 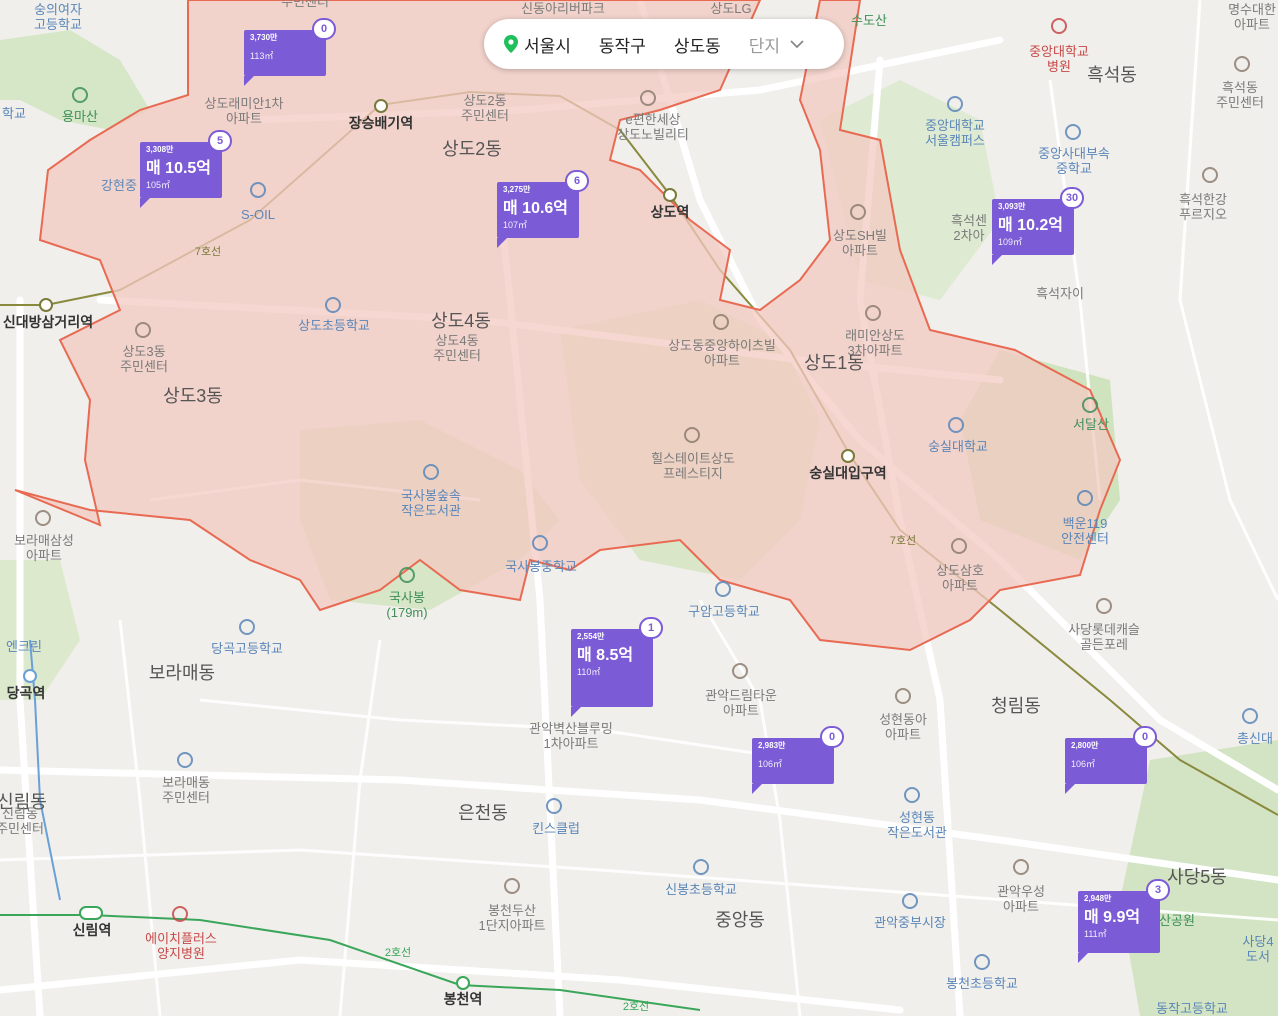 What do you see at coordinates (860, 243) in the screenshot?
I see `poi-sangdo-sh: 상도SH빌 아파트` at bounding box center [860, 243].